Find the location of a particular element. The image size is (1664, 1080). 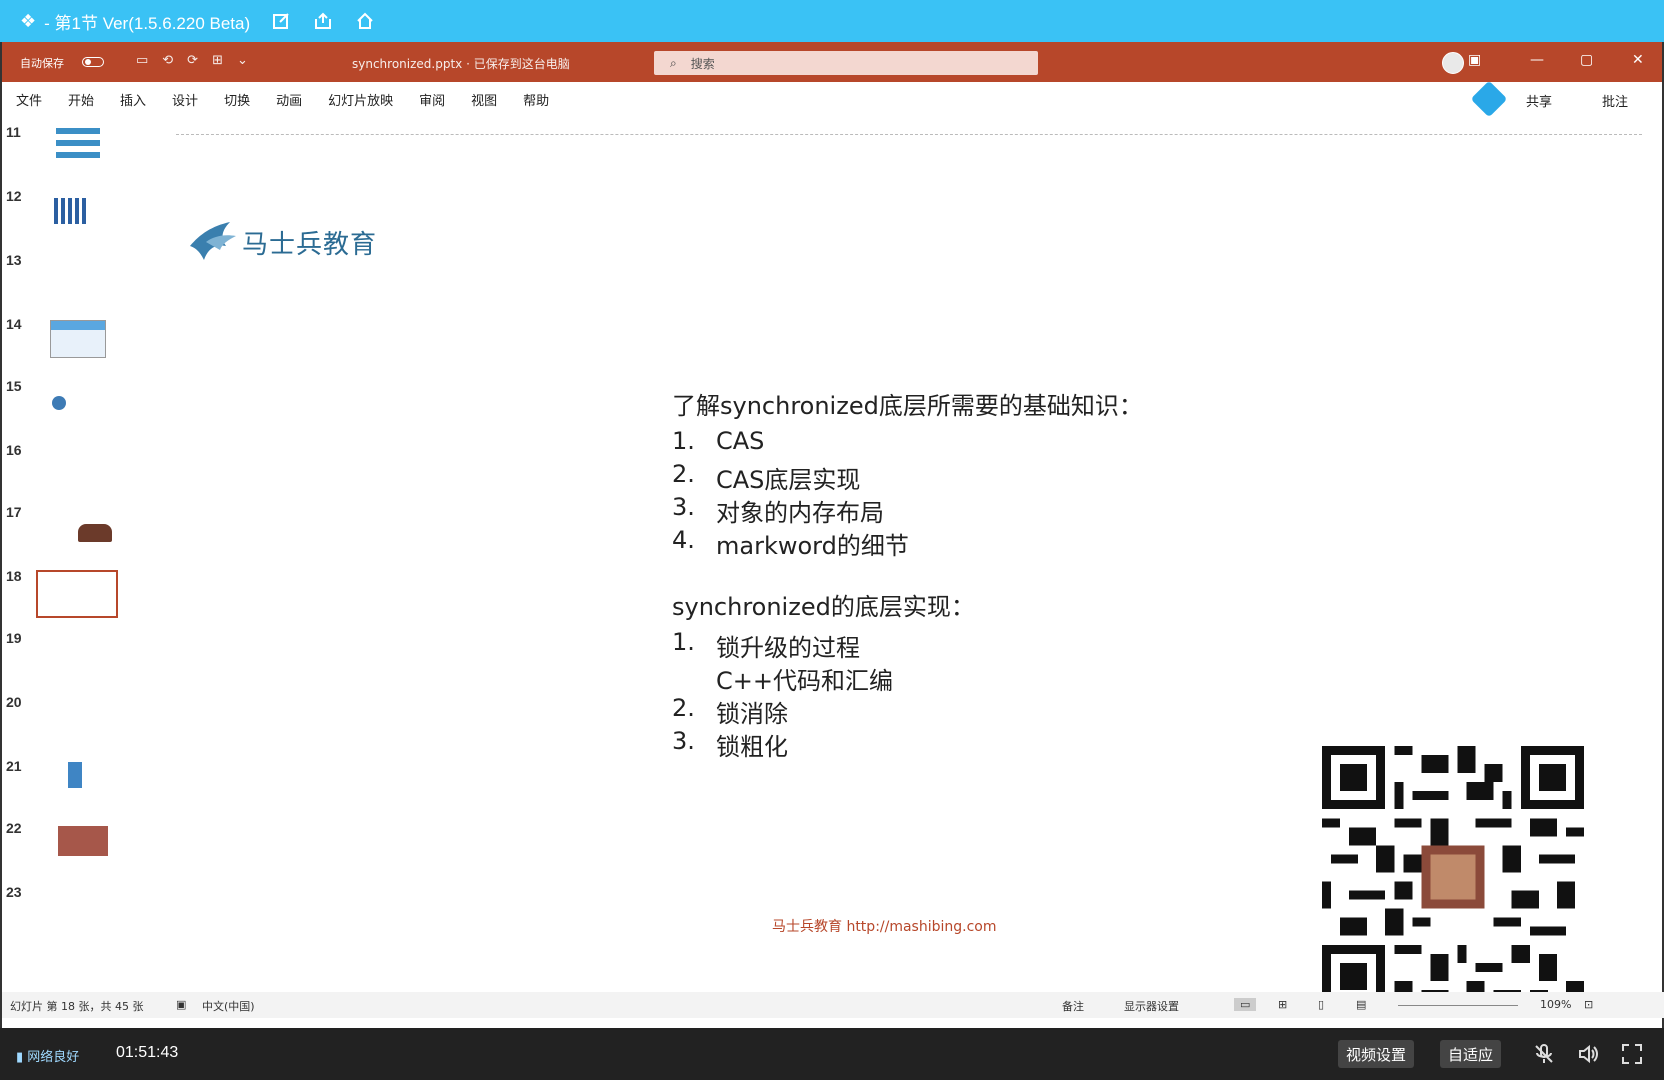

tab-slideshow: 幻灯片放映 is located at coordinates (360, 99).